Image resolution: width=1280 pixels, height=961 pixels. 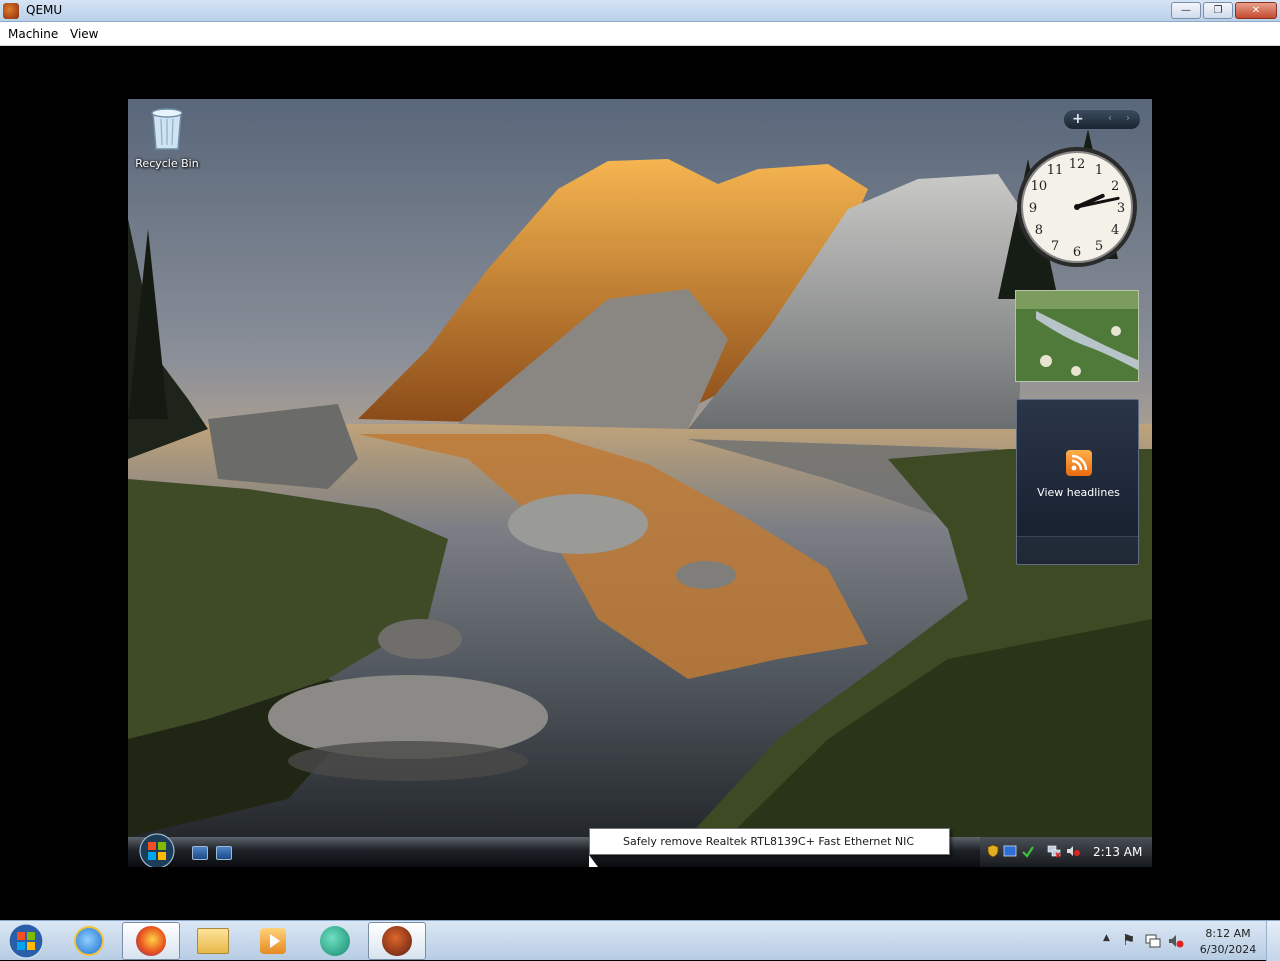 I want to click on menu-bar: Machine View, so click(x=640, y=34).